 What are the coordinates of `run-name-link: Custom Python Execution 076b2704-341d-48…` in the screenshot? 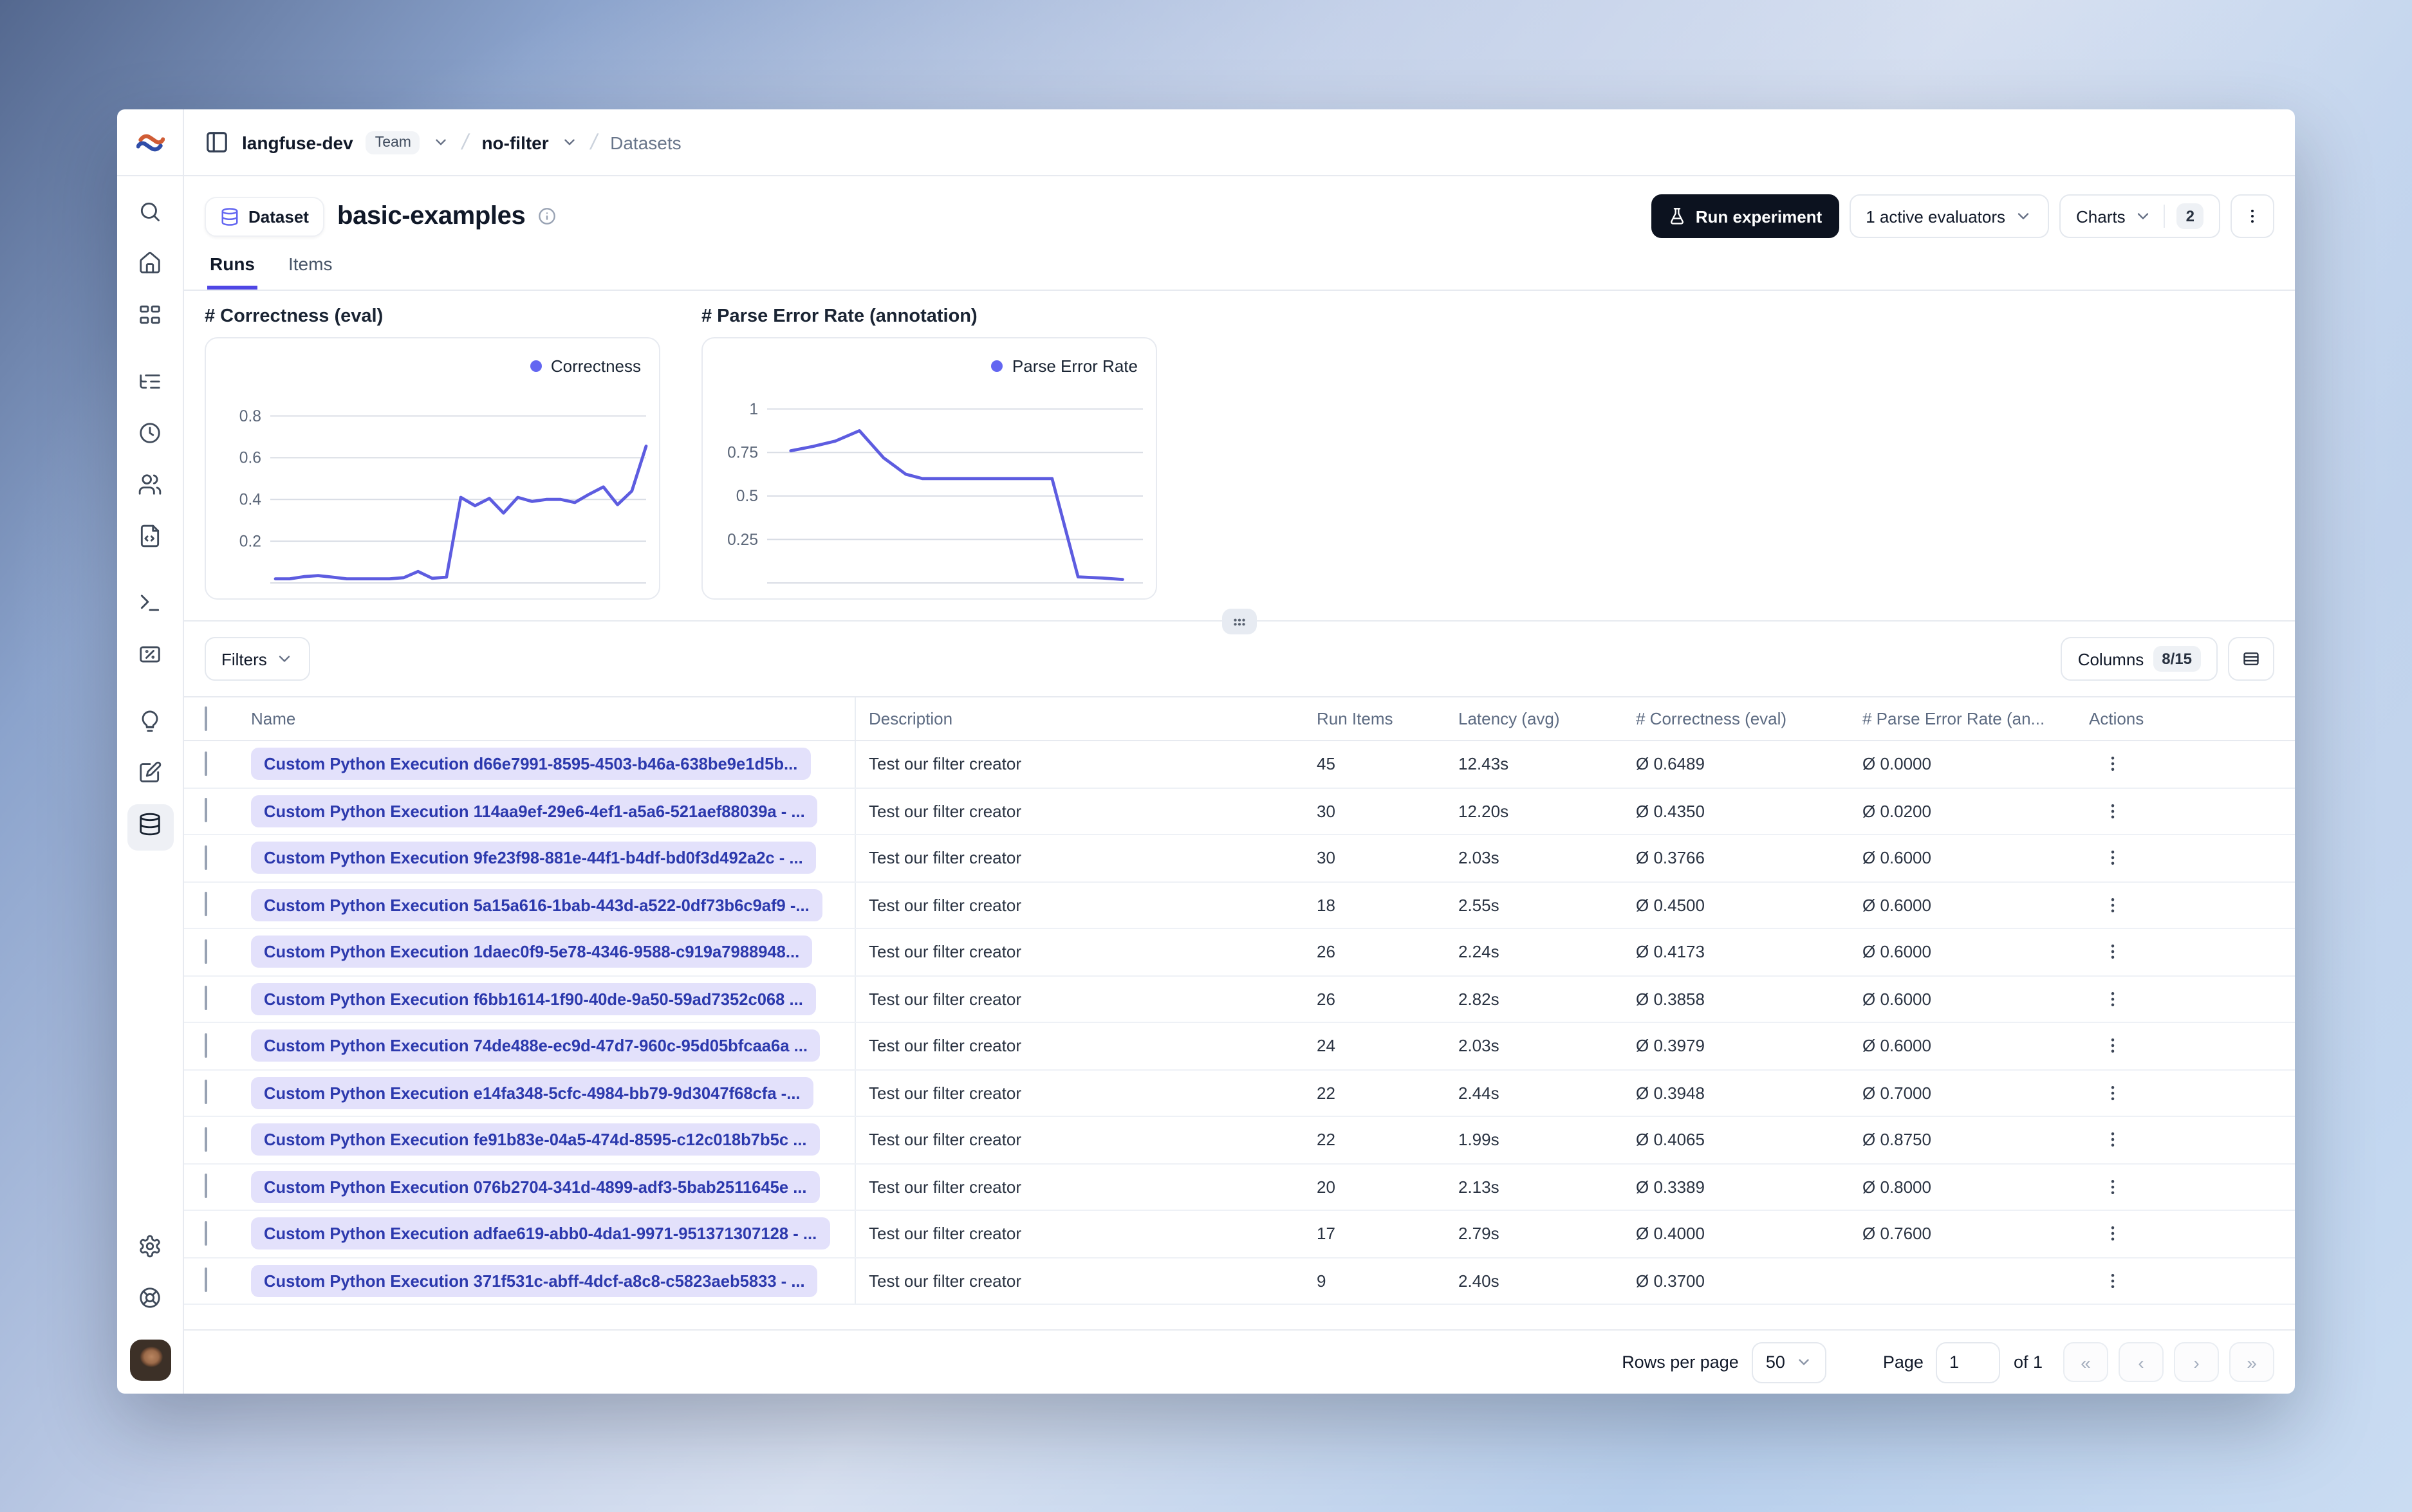 It's located at (535, 1186).